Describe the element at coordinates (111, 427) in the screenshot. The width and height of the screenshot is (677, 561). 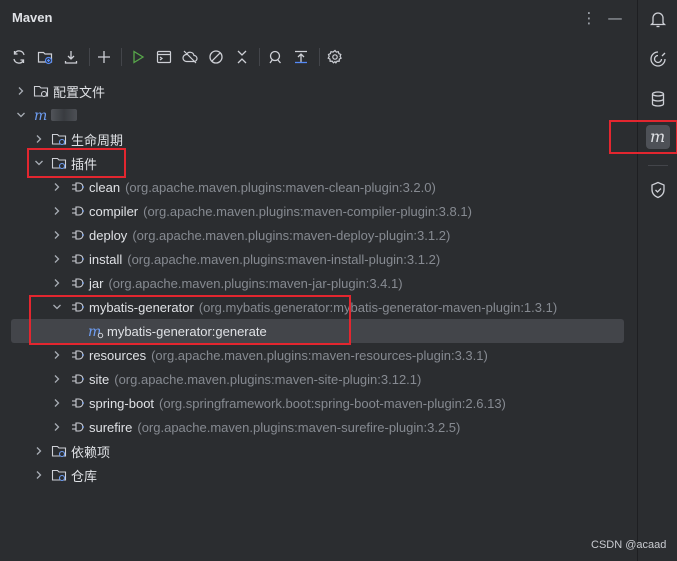
I see `plugin-name: surefire` at that location.